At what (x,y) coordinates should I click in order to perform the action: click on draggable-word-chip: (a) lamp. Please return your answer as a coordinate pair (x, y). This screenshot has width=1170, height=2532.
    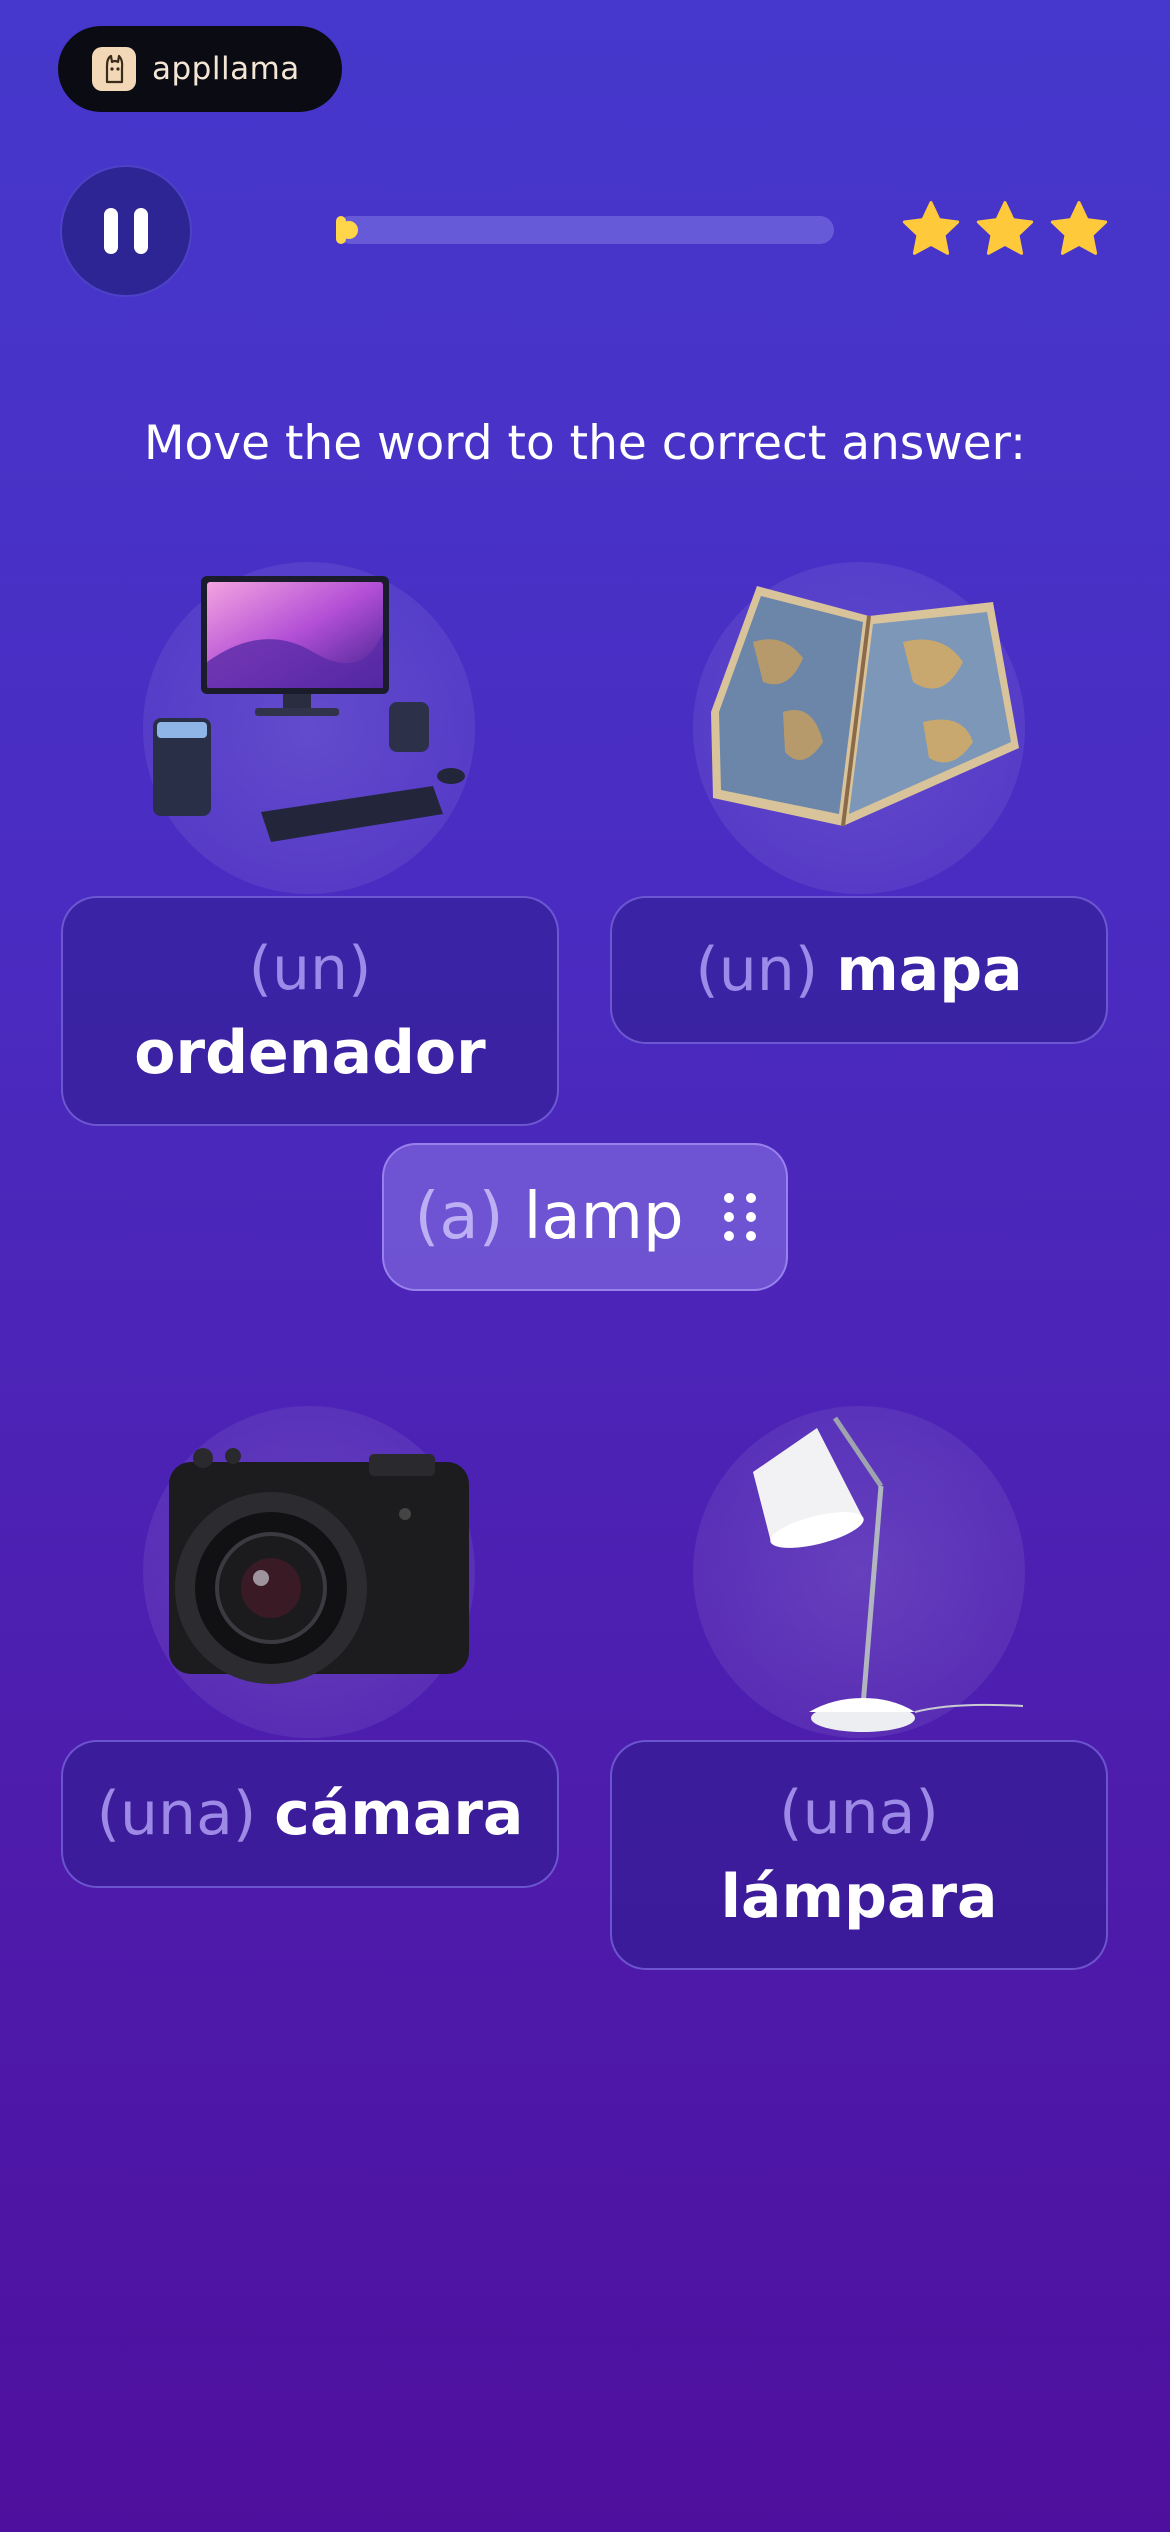
    Looking at the image, I should click on (585, 1217).